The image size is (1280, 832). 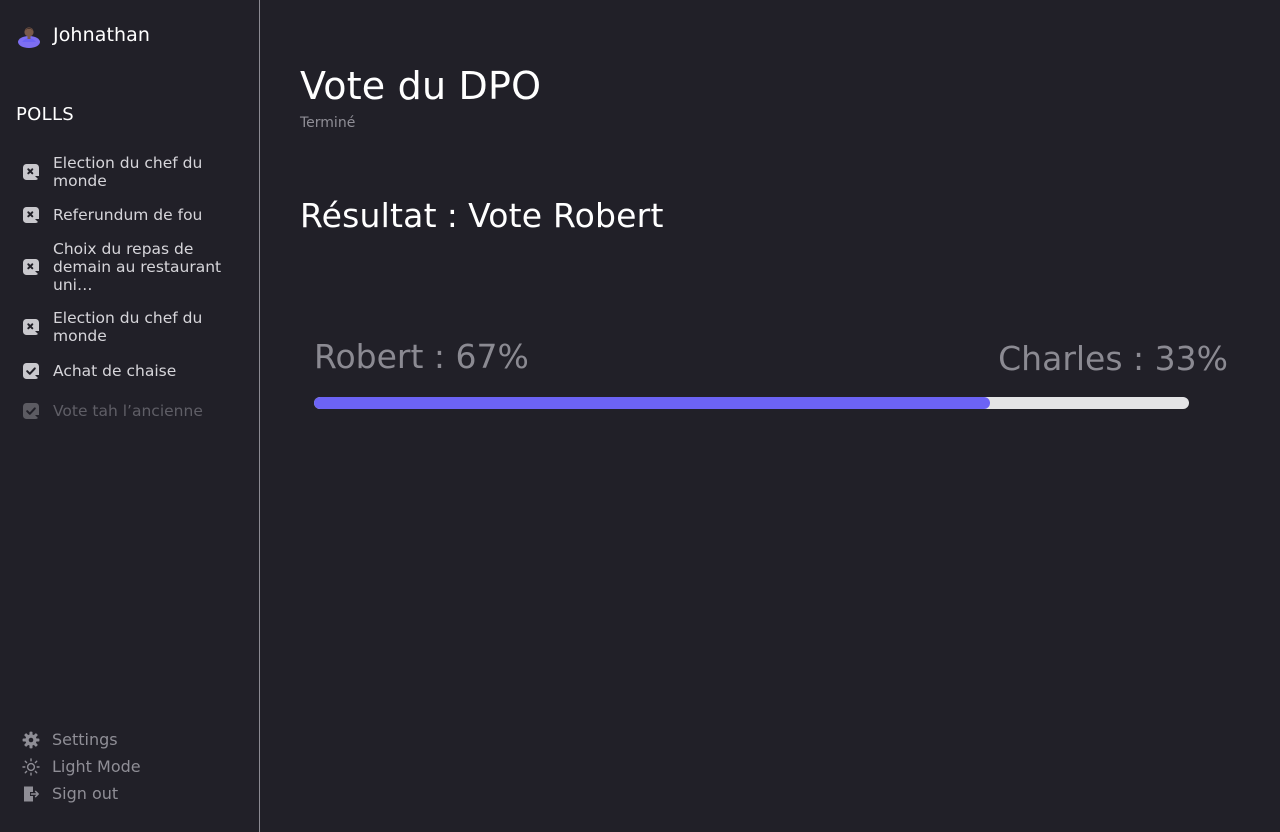 I want to click on poll-item-label: Referundum de fou, so click(x=128, y=215).